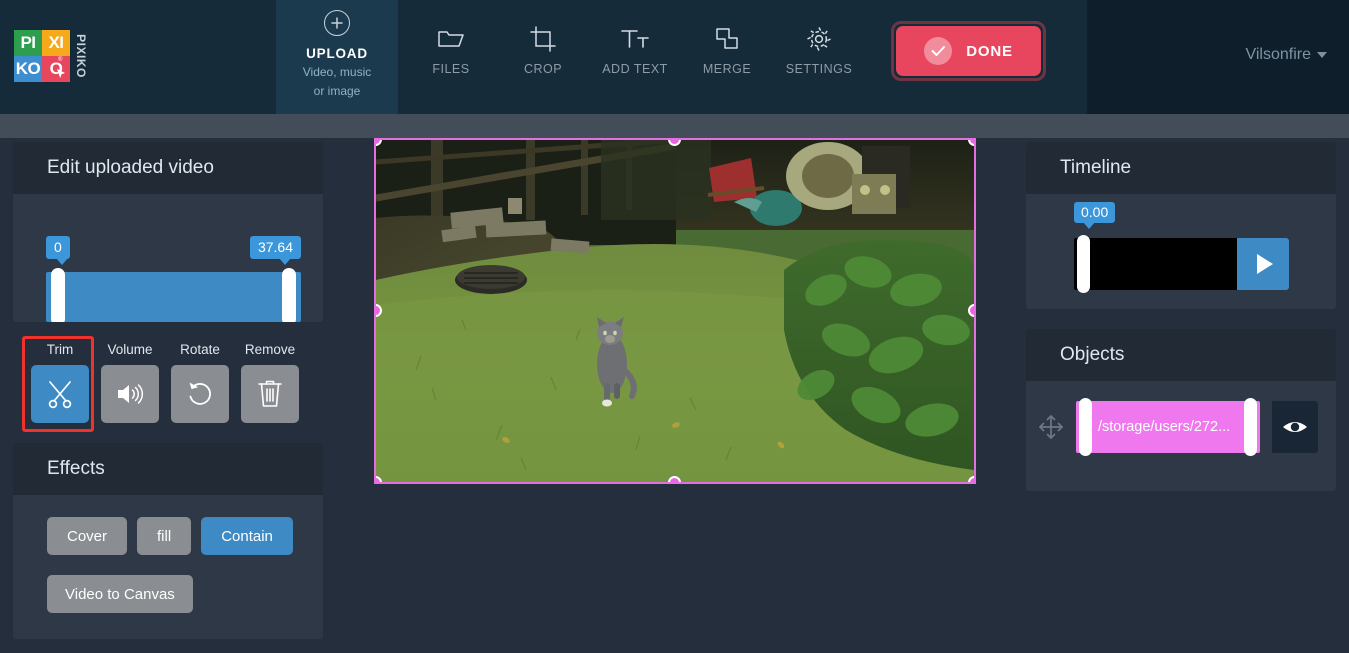 Image resolution: width=1349 pixels, height=653 pixels. What do you see at coordinates (337, 53) in the screenshot?
I see `upload-title: UPLOAD` at bounding box center [337, 53].